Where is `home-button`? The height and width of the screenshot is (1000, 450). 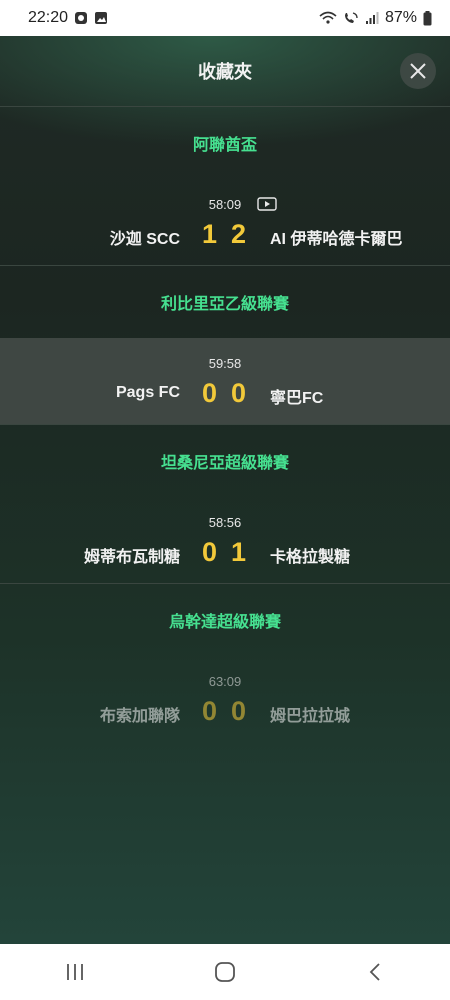
home-button is located at coordinates (225, 972).